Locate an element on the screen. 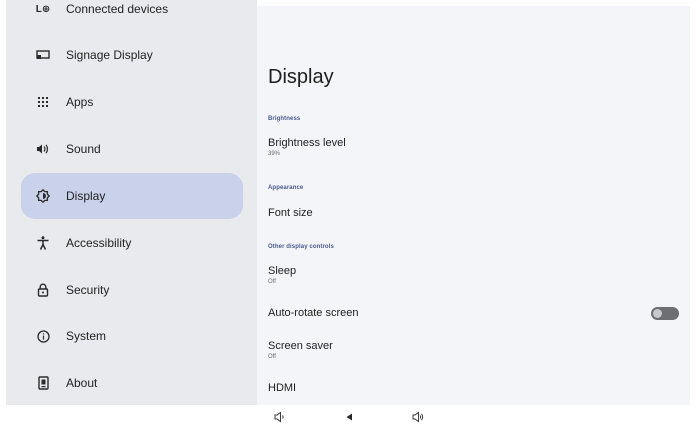 The width and height of the screenshot is (696, 429). sidebar-item-label: Connected devices is located at coordinates (117, 9).